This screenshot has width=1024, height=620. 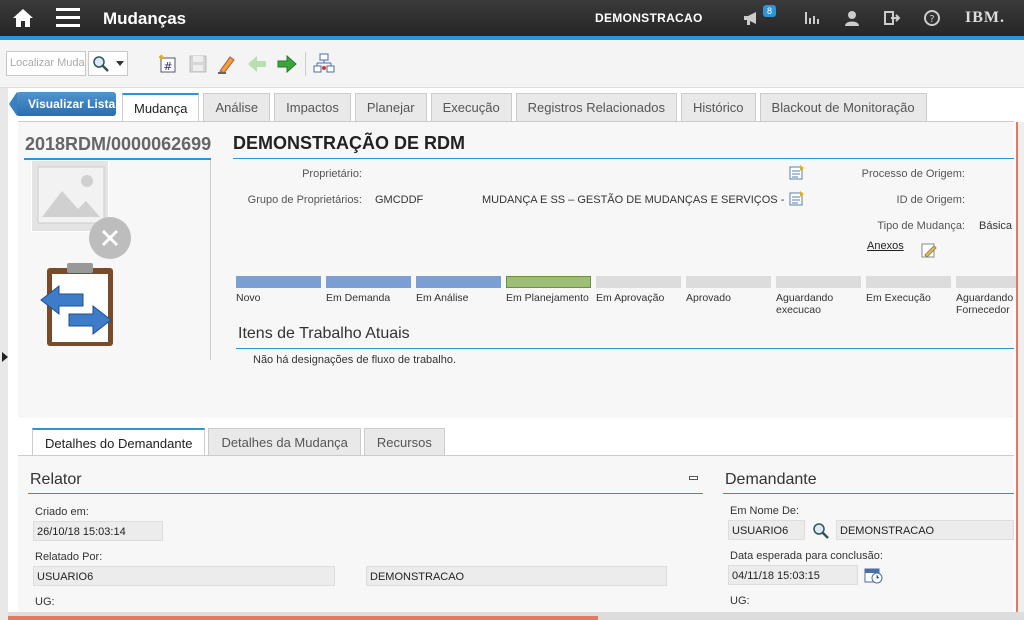 I want to click on view-list-button: Visualizar Lista, so click(x=62, y=104).